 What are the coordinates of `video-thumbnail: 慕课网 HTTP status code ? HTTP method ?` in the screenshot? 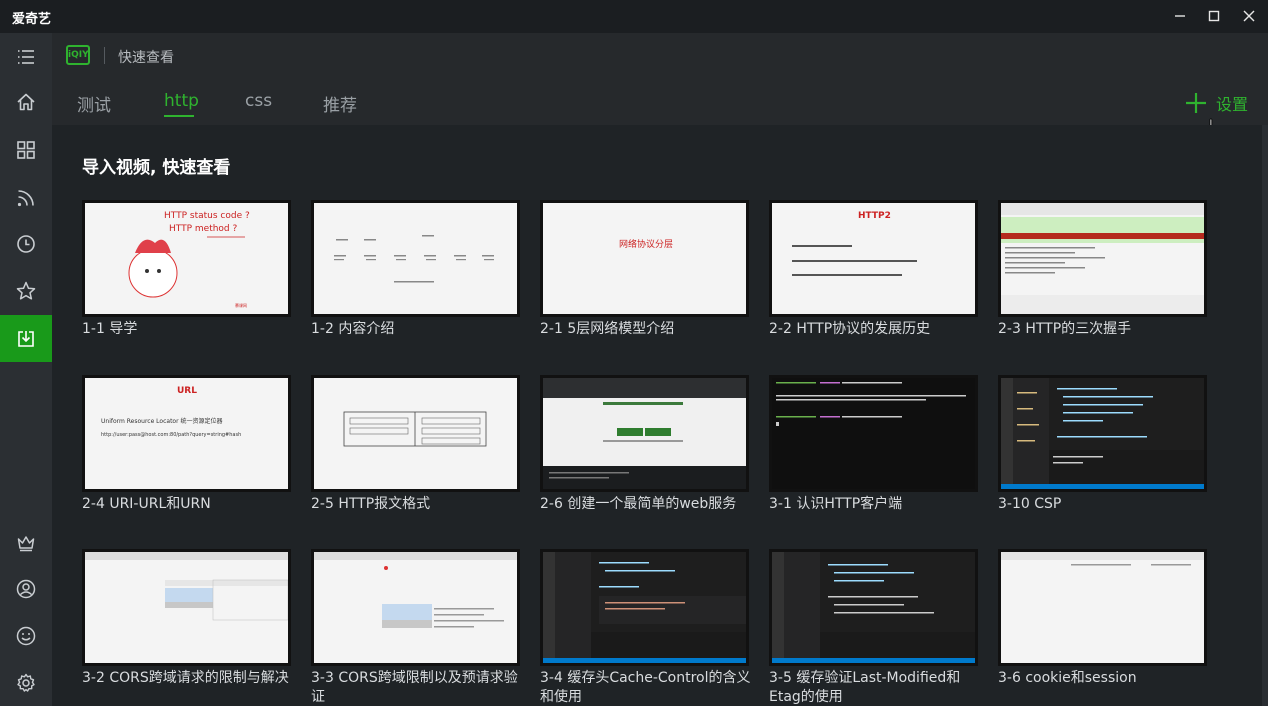 It's located at (186, 258).